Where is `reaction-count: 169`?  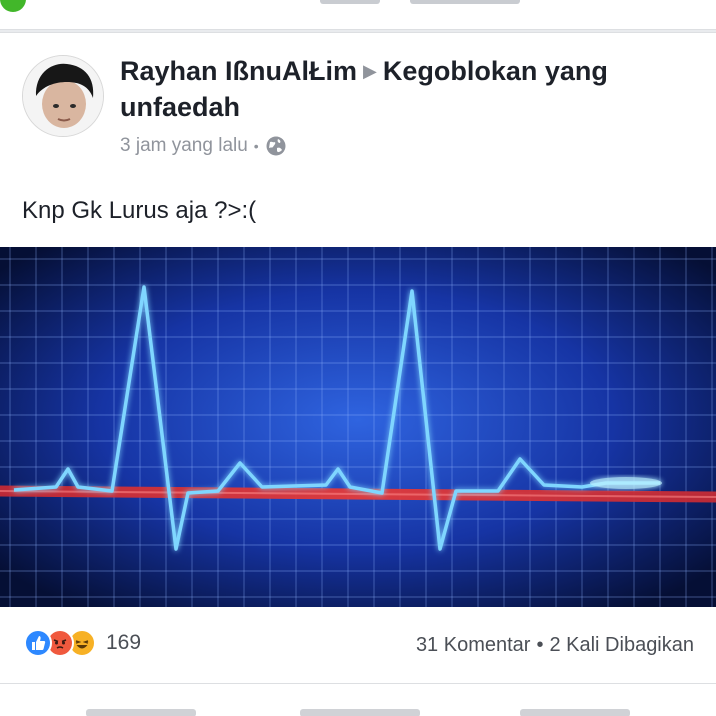
reaction-count: 169 is located at coordinates (123, 643).